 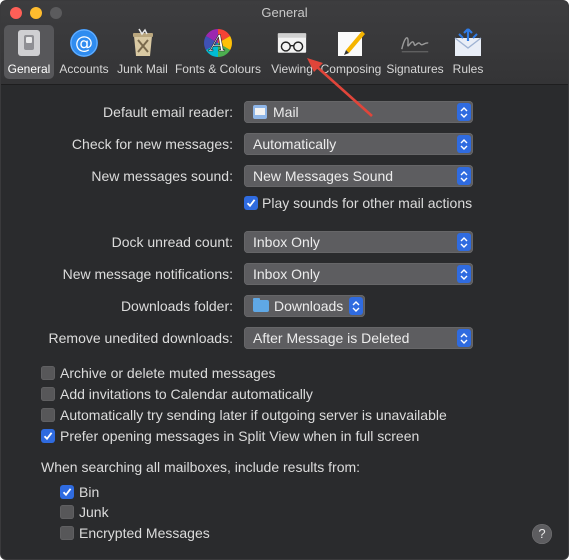 I want to click on downloads-folder-value: Downloads, so click(x=309, y=306).